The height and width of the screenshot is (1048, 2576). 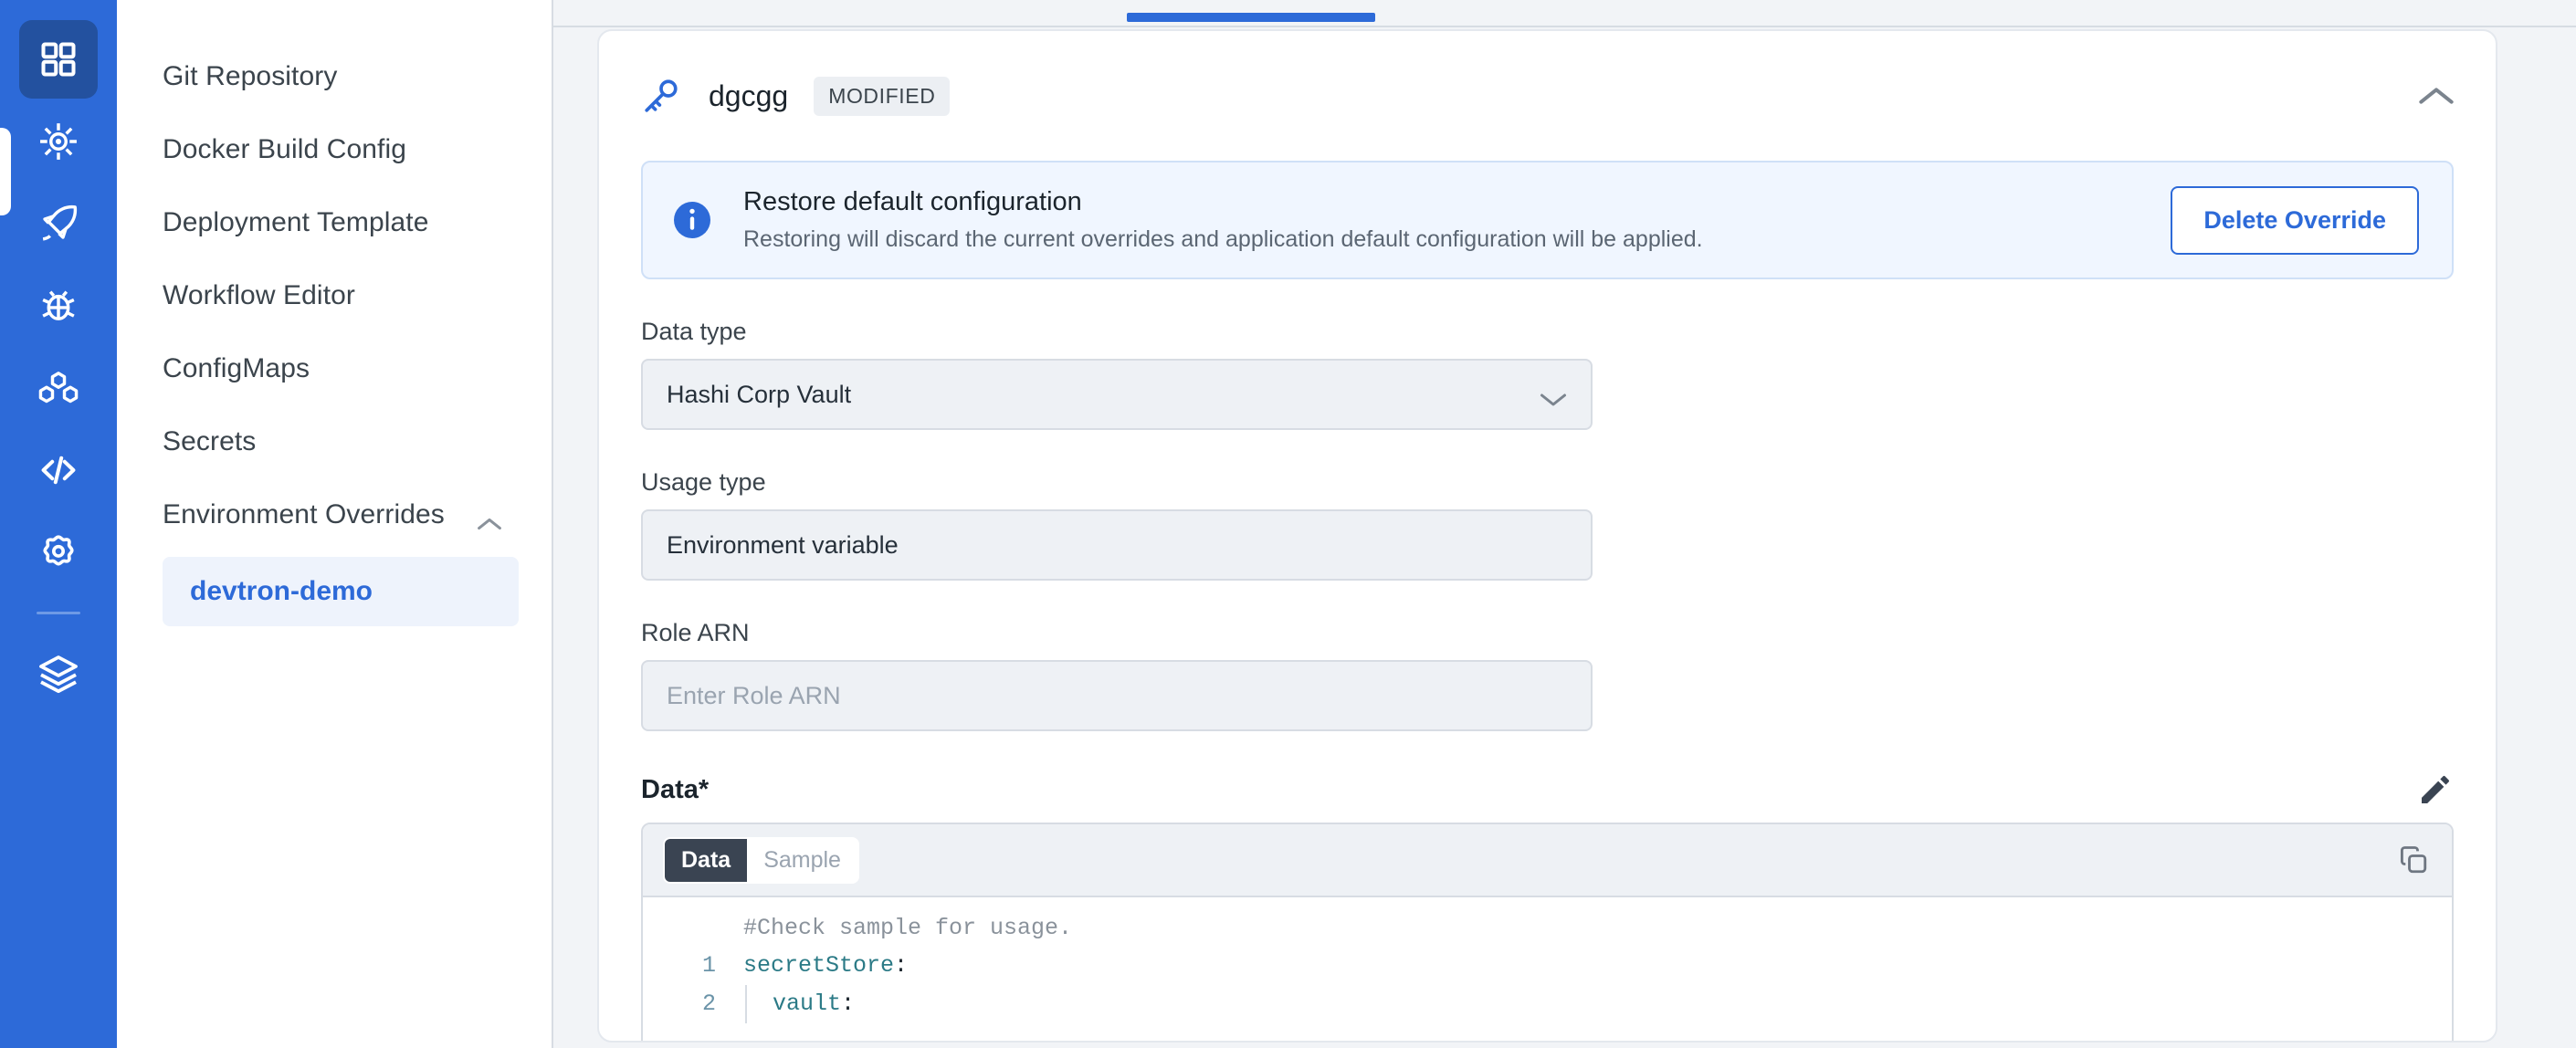 I want to click on rail-item-stack-manager, so click(x=58, y=674).